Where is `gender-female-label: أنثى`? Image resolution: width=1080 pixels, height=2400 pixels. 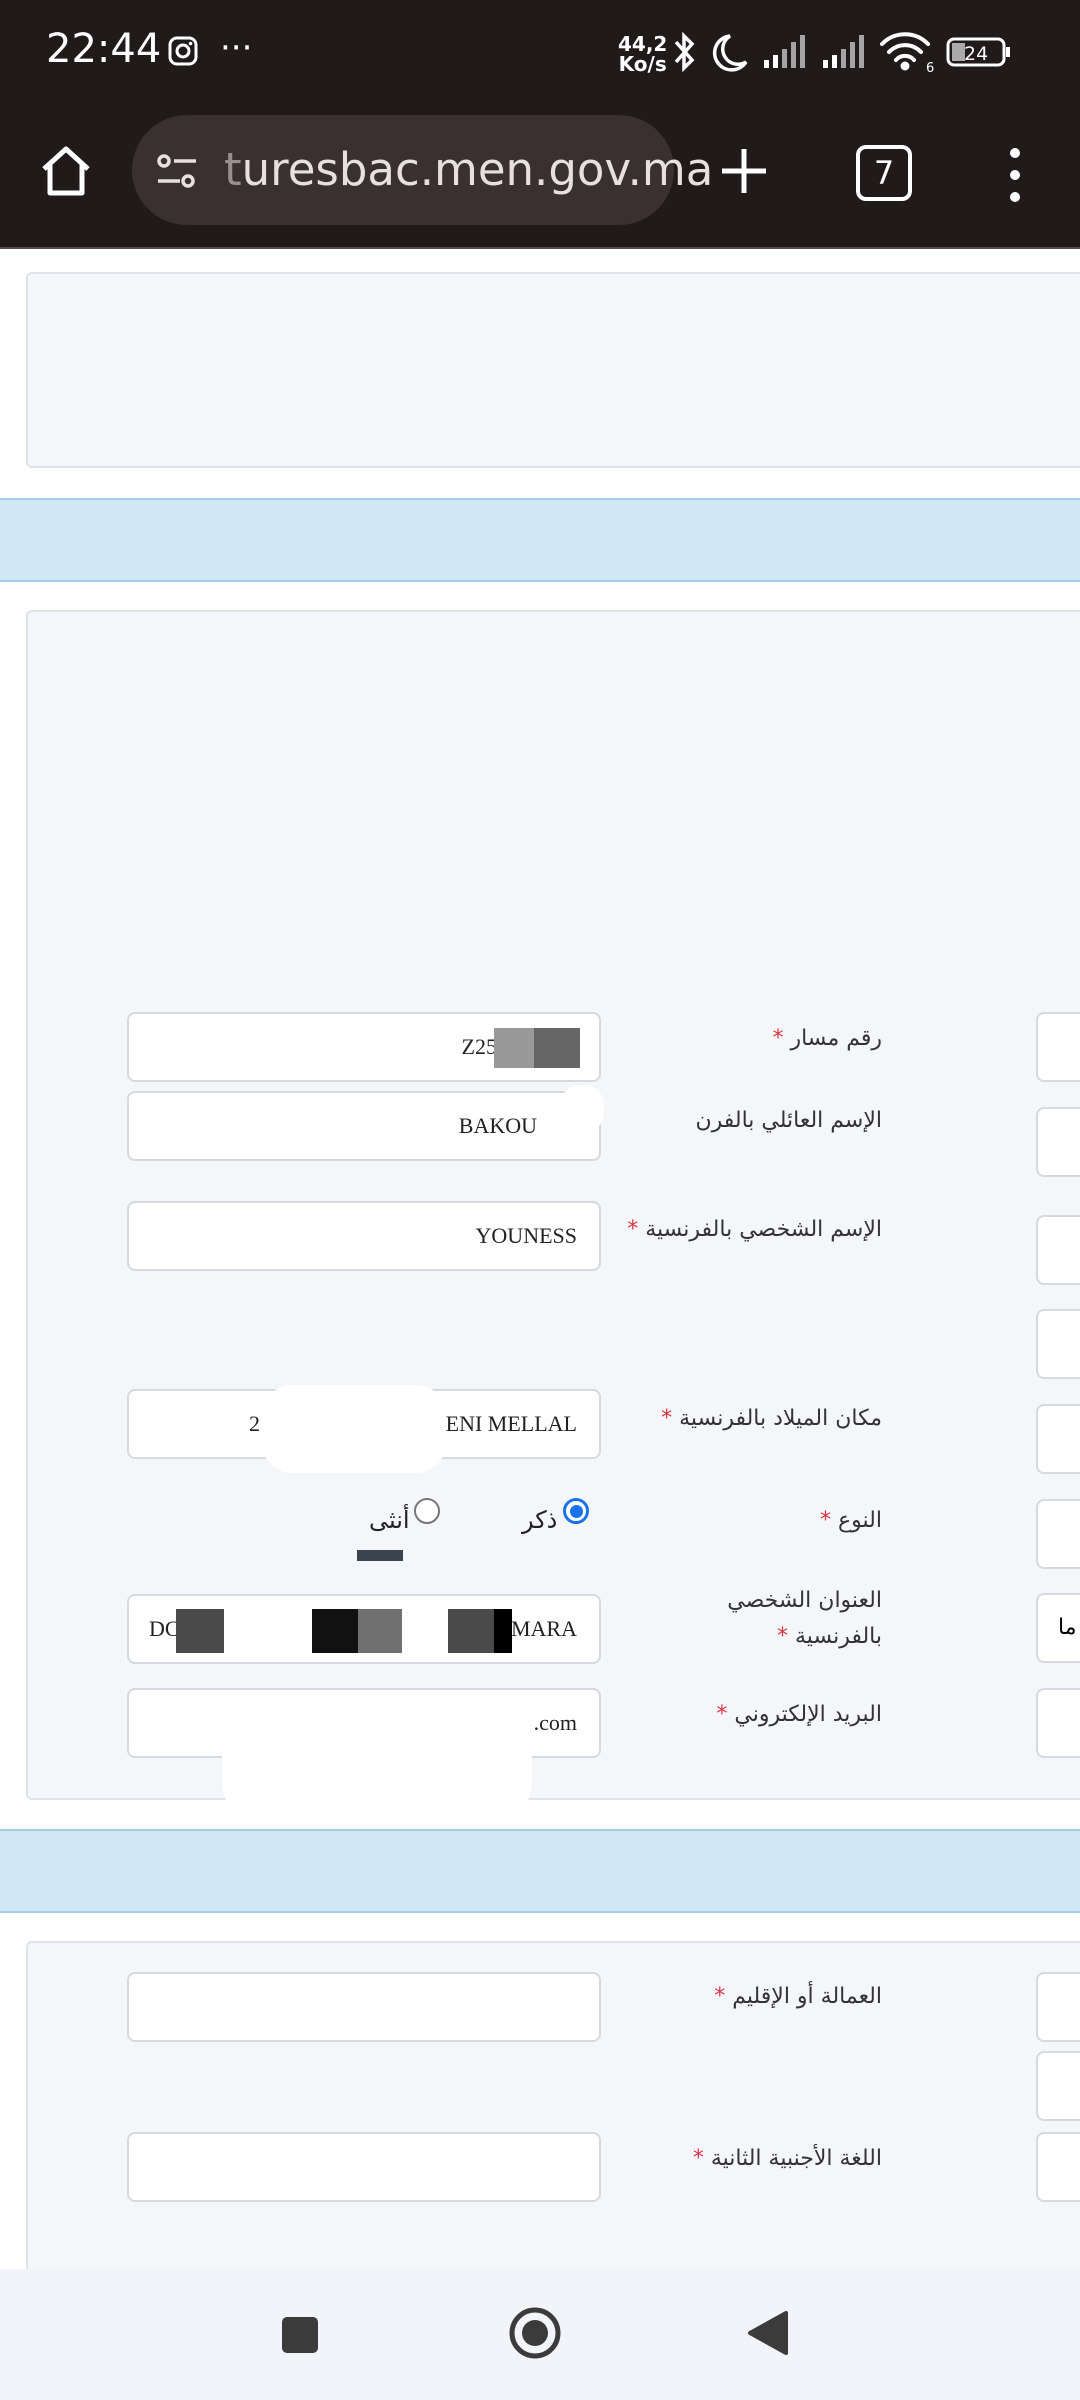 gender-female-label: أنثى is located at coordinates (389, 1520).